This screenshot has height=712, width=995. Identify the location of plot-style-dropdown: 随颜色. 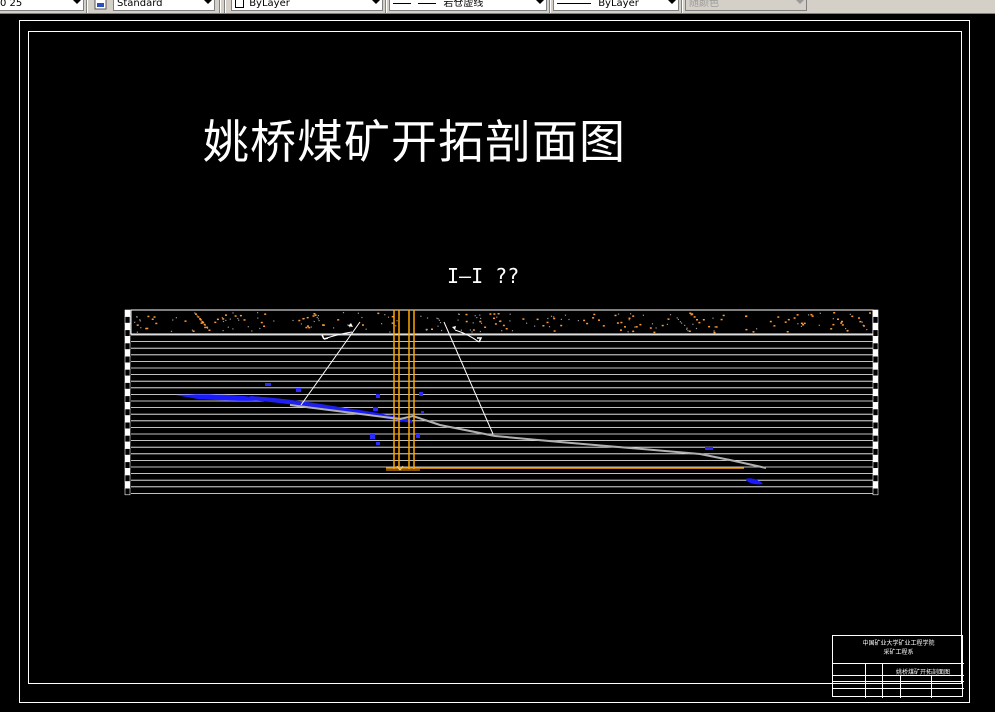
(746, 5).